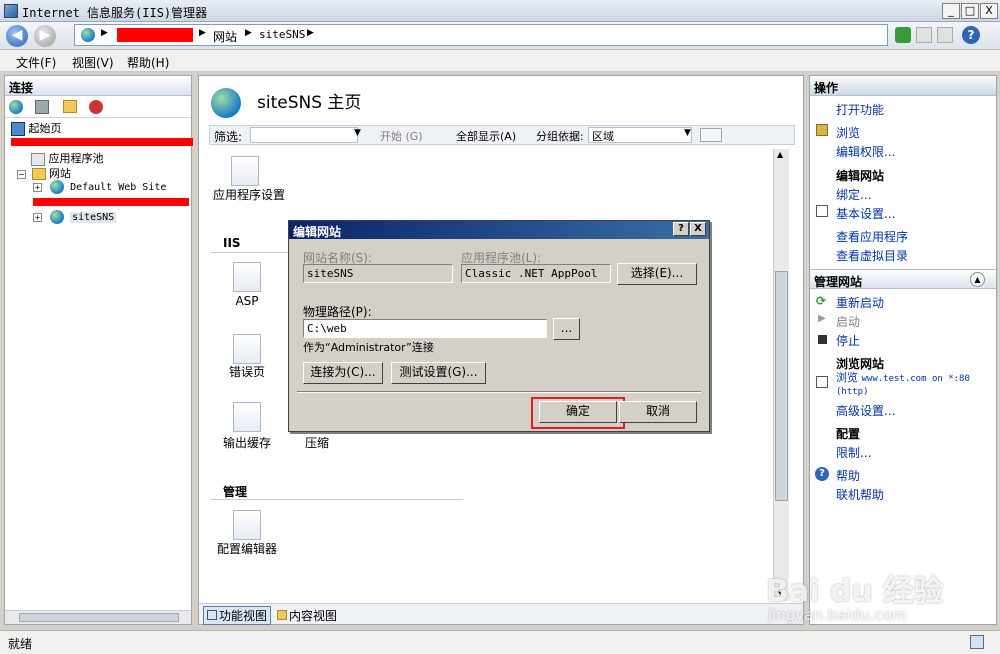 This screenshot has width=1000, height=654. What do you see at coordinates (57, 187) in the screenshot?
I see `globe-icon` at bounding box center [57, 187].